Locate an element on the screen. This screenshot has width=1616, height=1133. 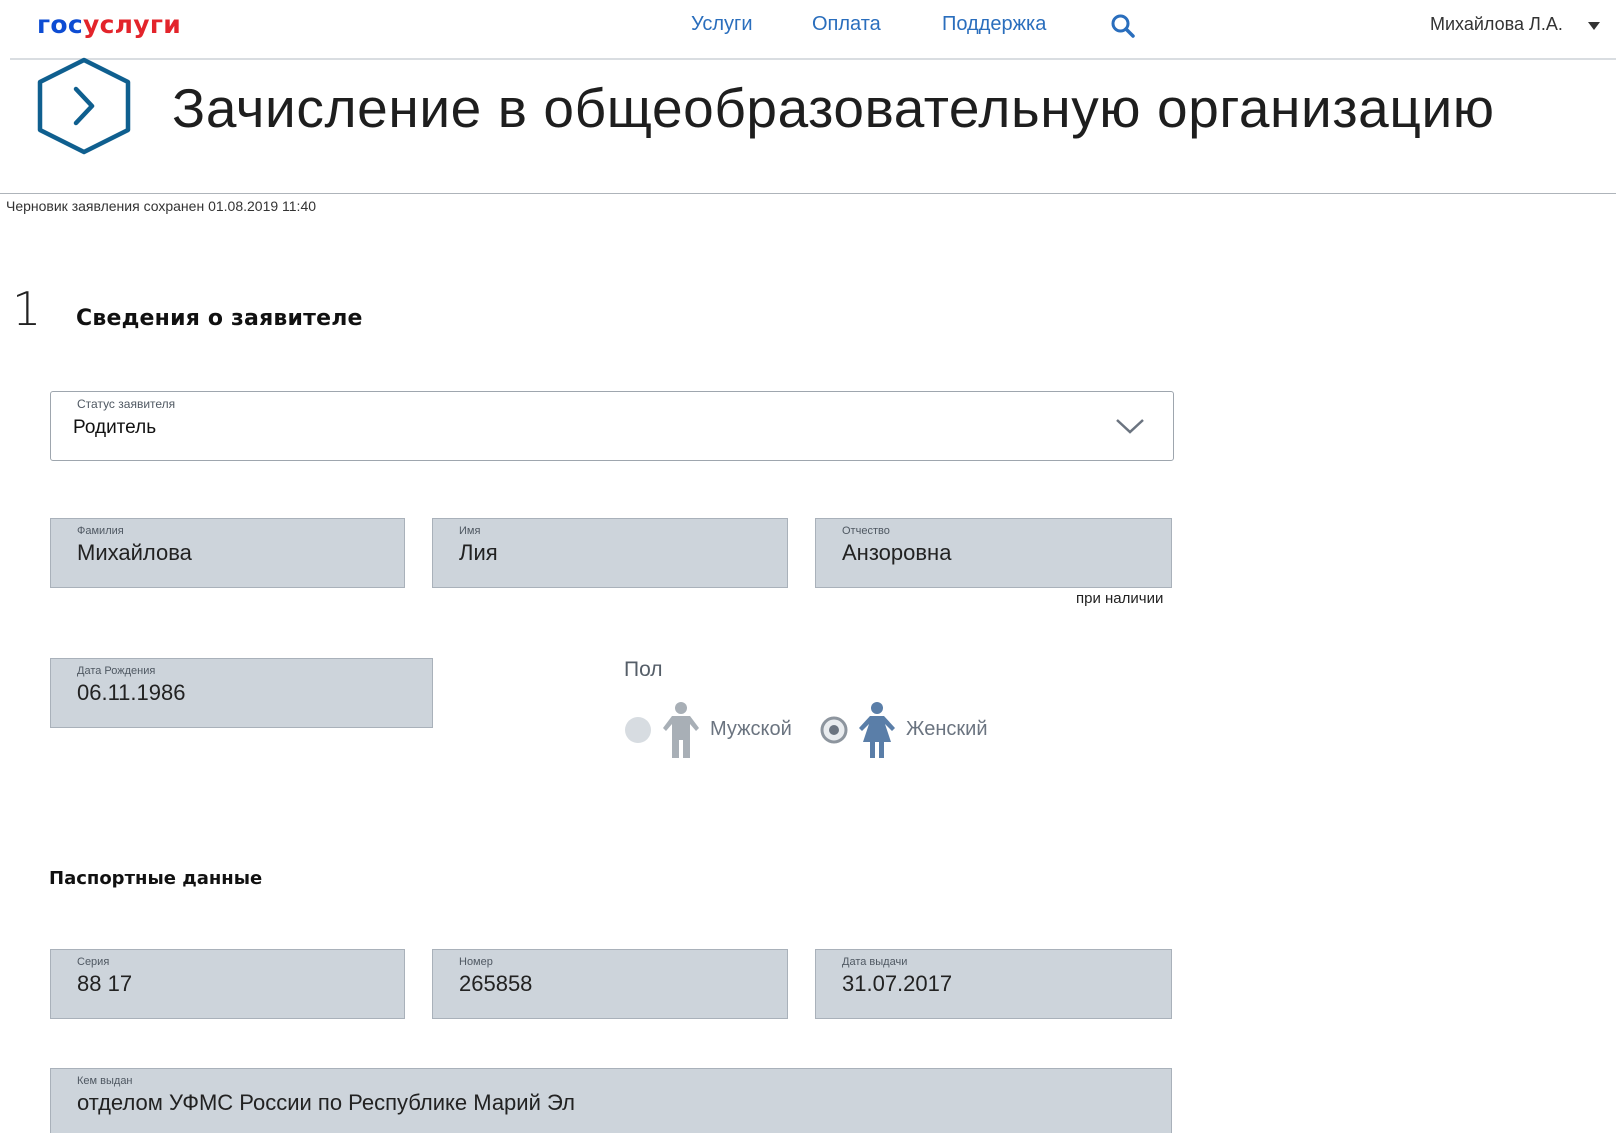
caret-down-icon is located at coordinates (1594, 26).